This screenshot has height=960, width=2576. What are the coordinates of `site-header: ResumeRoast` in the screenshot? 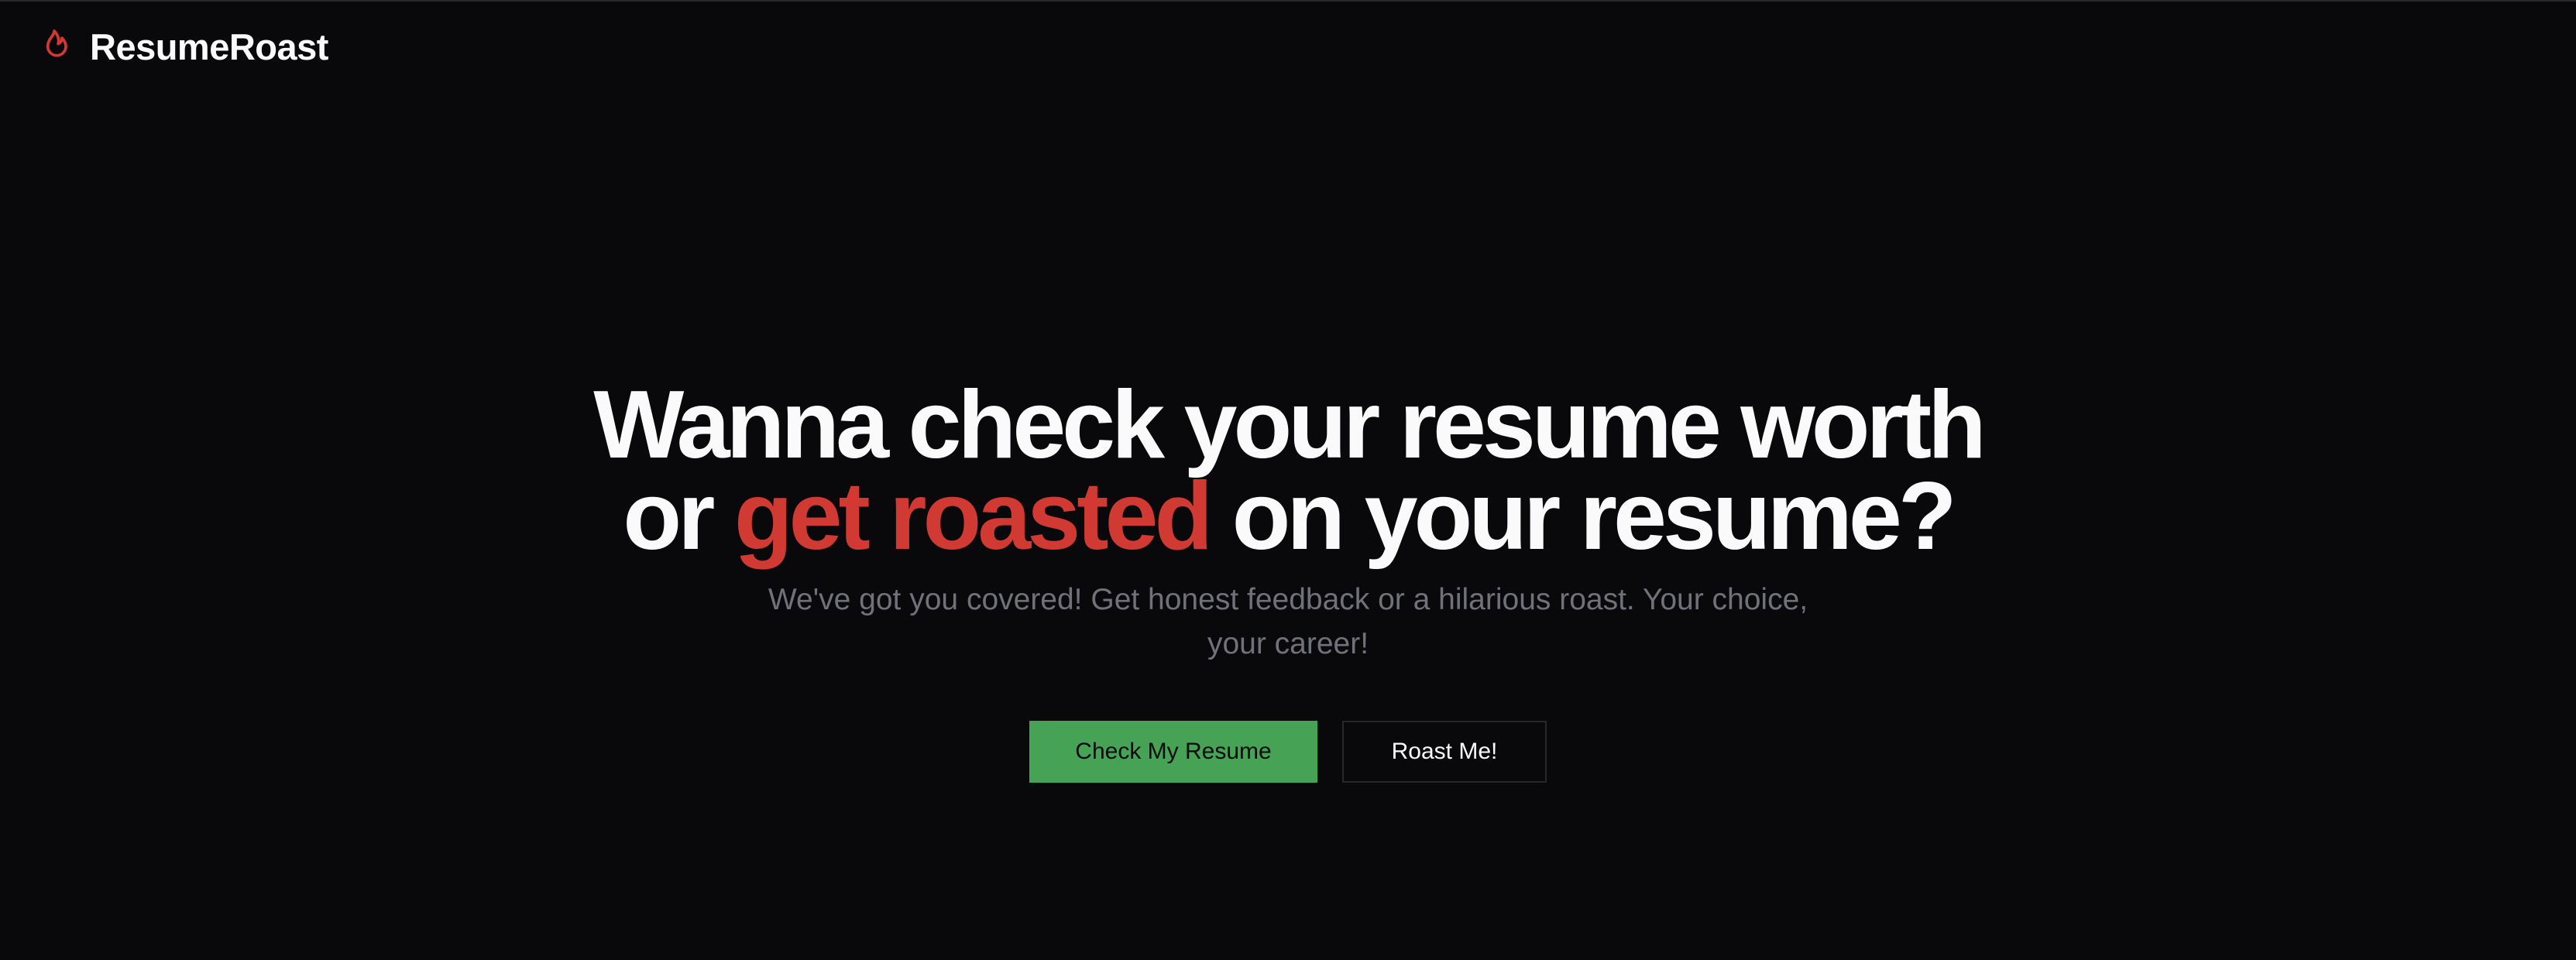 It's located at (182, 46).